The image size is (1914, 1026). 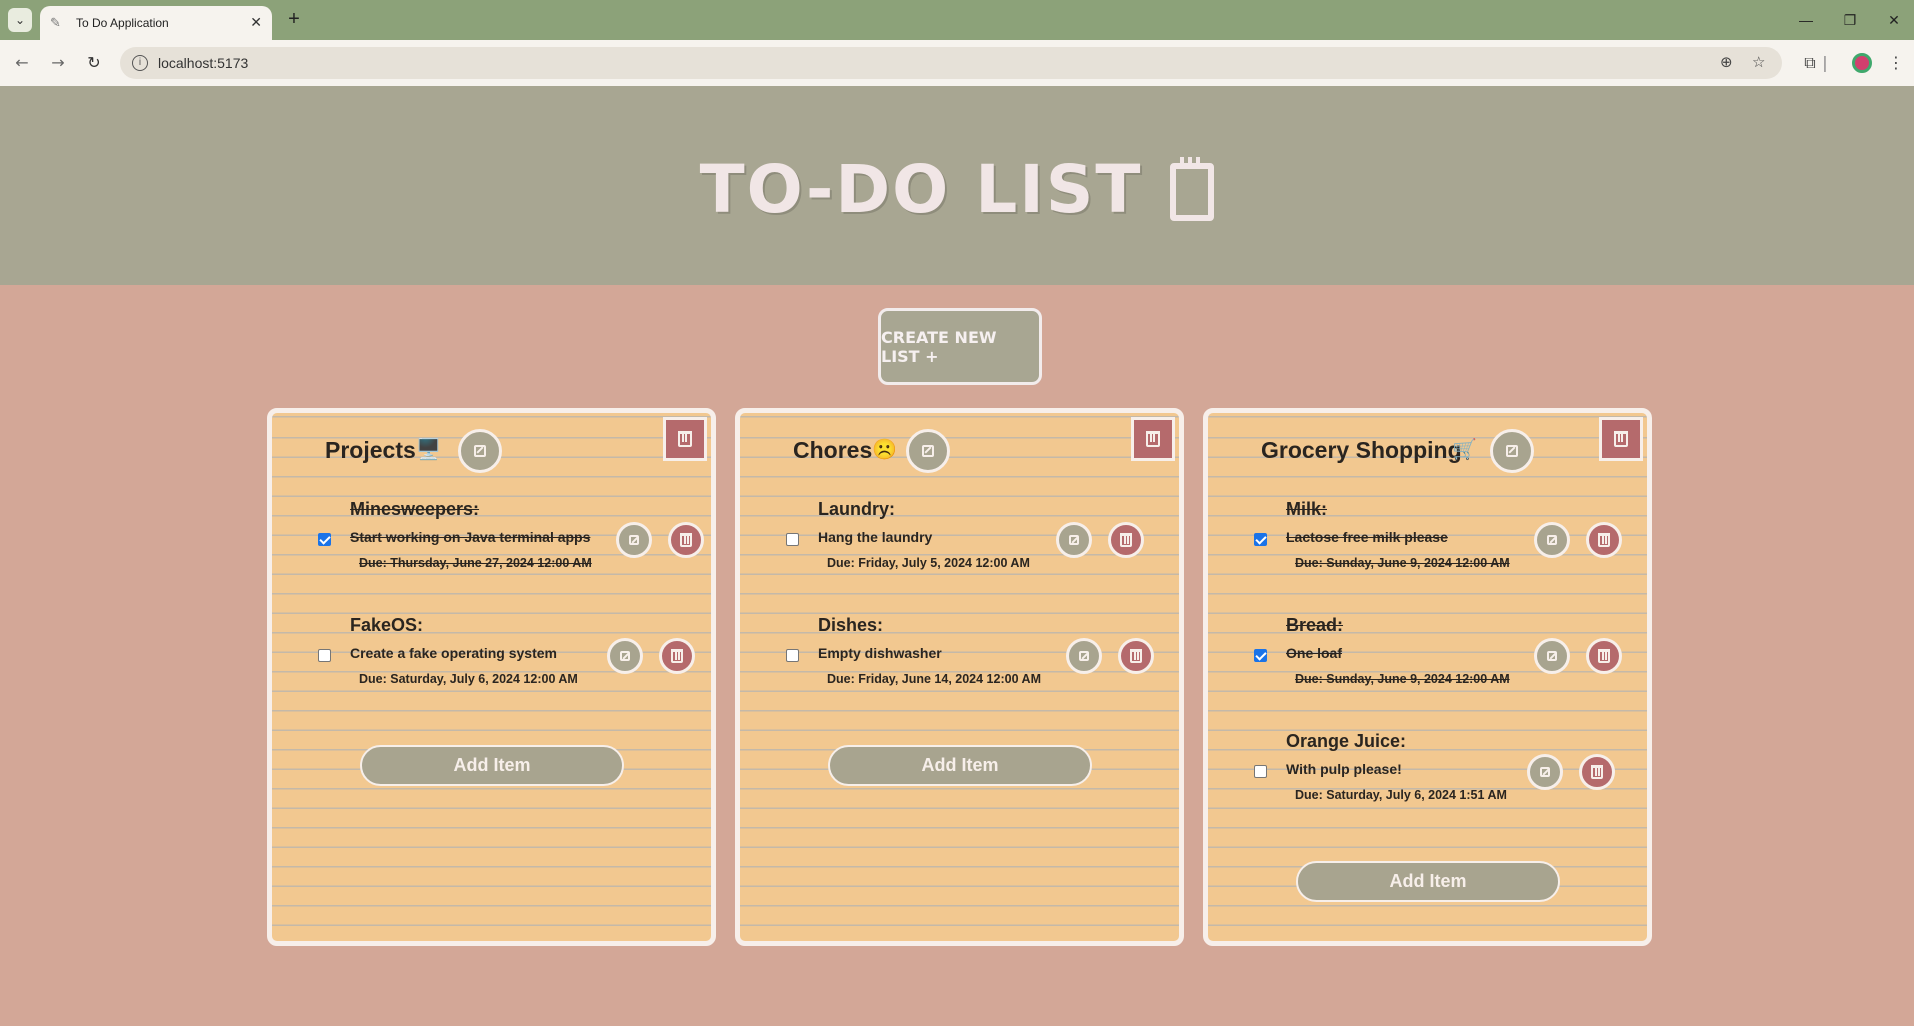 What do you see at coordinates (1361, 450) in the screenshot?
I see `list-title: Grocery Shopping` at bounding box center [1361, 450].